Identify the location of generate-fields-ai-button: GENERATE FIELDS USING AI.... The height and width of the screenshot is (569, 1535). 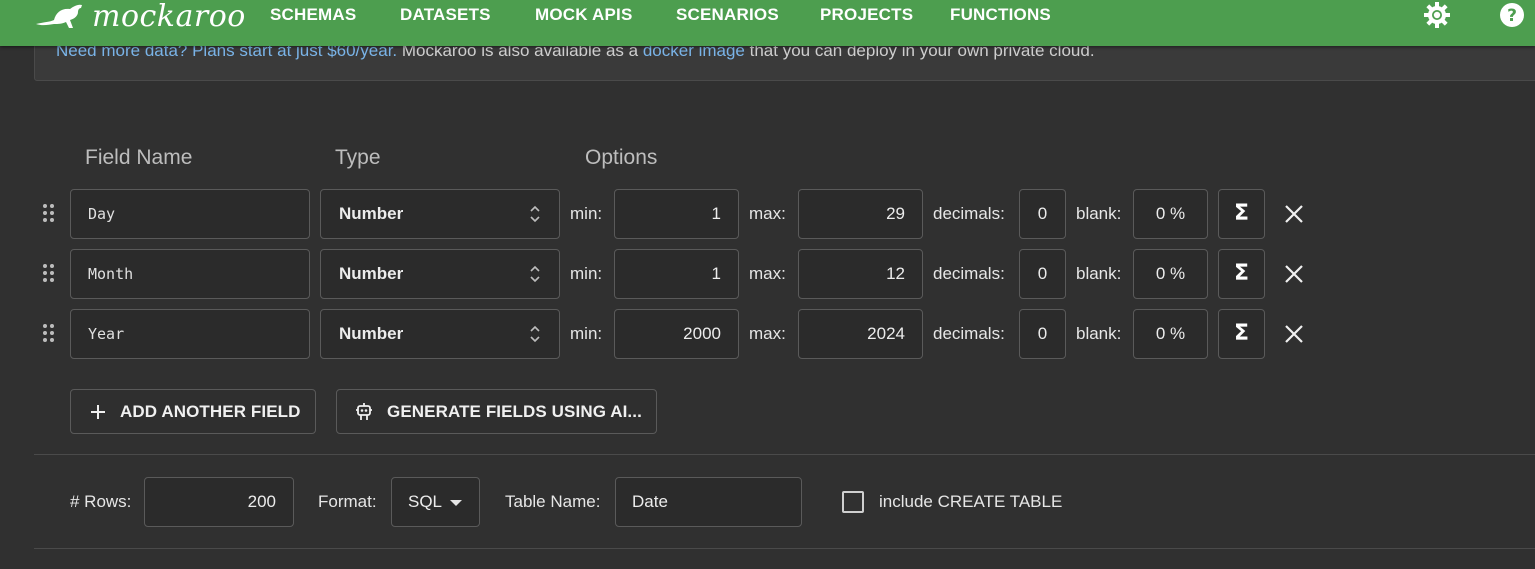
(496, 411).